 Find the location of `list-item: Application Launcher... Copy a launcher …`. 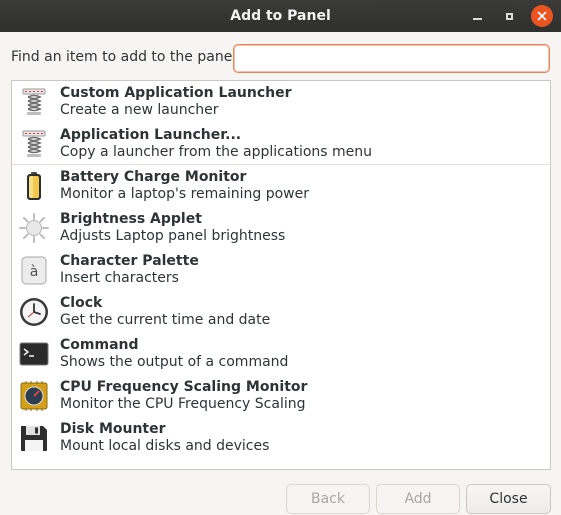

list-item: Application Launcher... Copy a launcher … is located at coordinates (281, 144).